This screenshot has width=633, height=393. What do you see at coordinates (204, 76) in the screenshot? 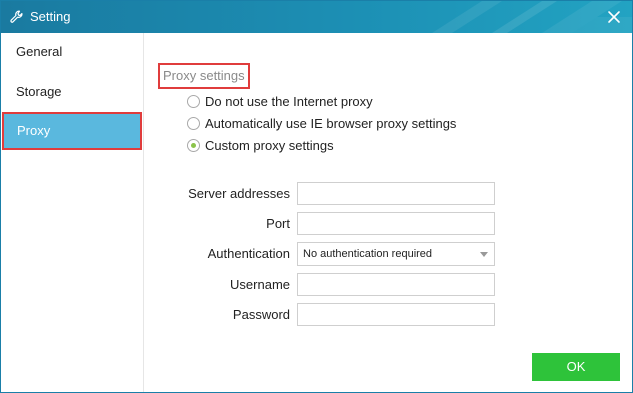
I see `section-title: Proxy settings` at bounding box center [204, 76].